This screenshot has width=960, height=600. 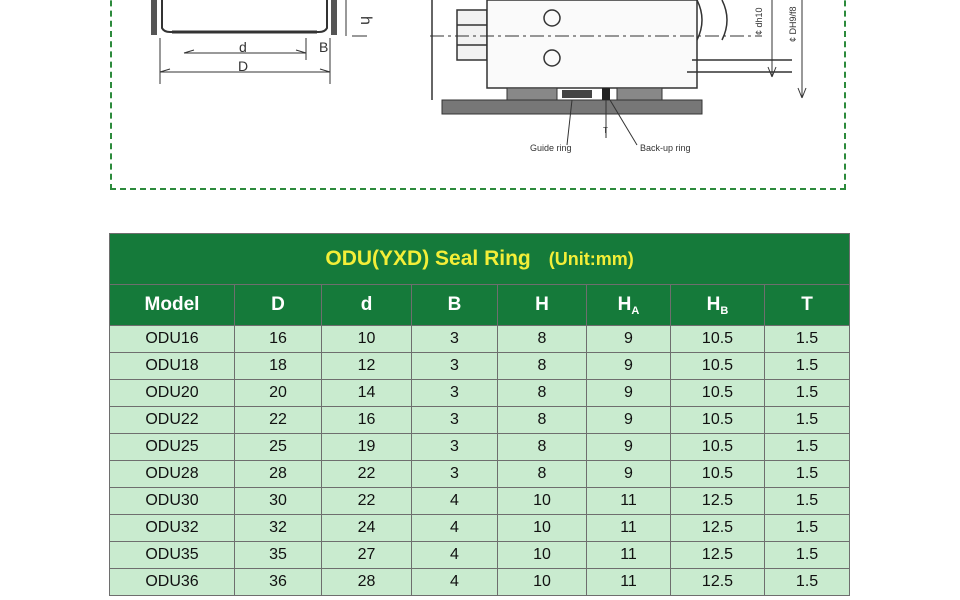 I want to click on DH9f8-label: ¢ DH9/f8, so click(x=793, y=24).